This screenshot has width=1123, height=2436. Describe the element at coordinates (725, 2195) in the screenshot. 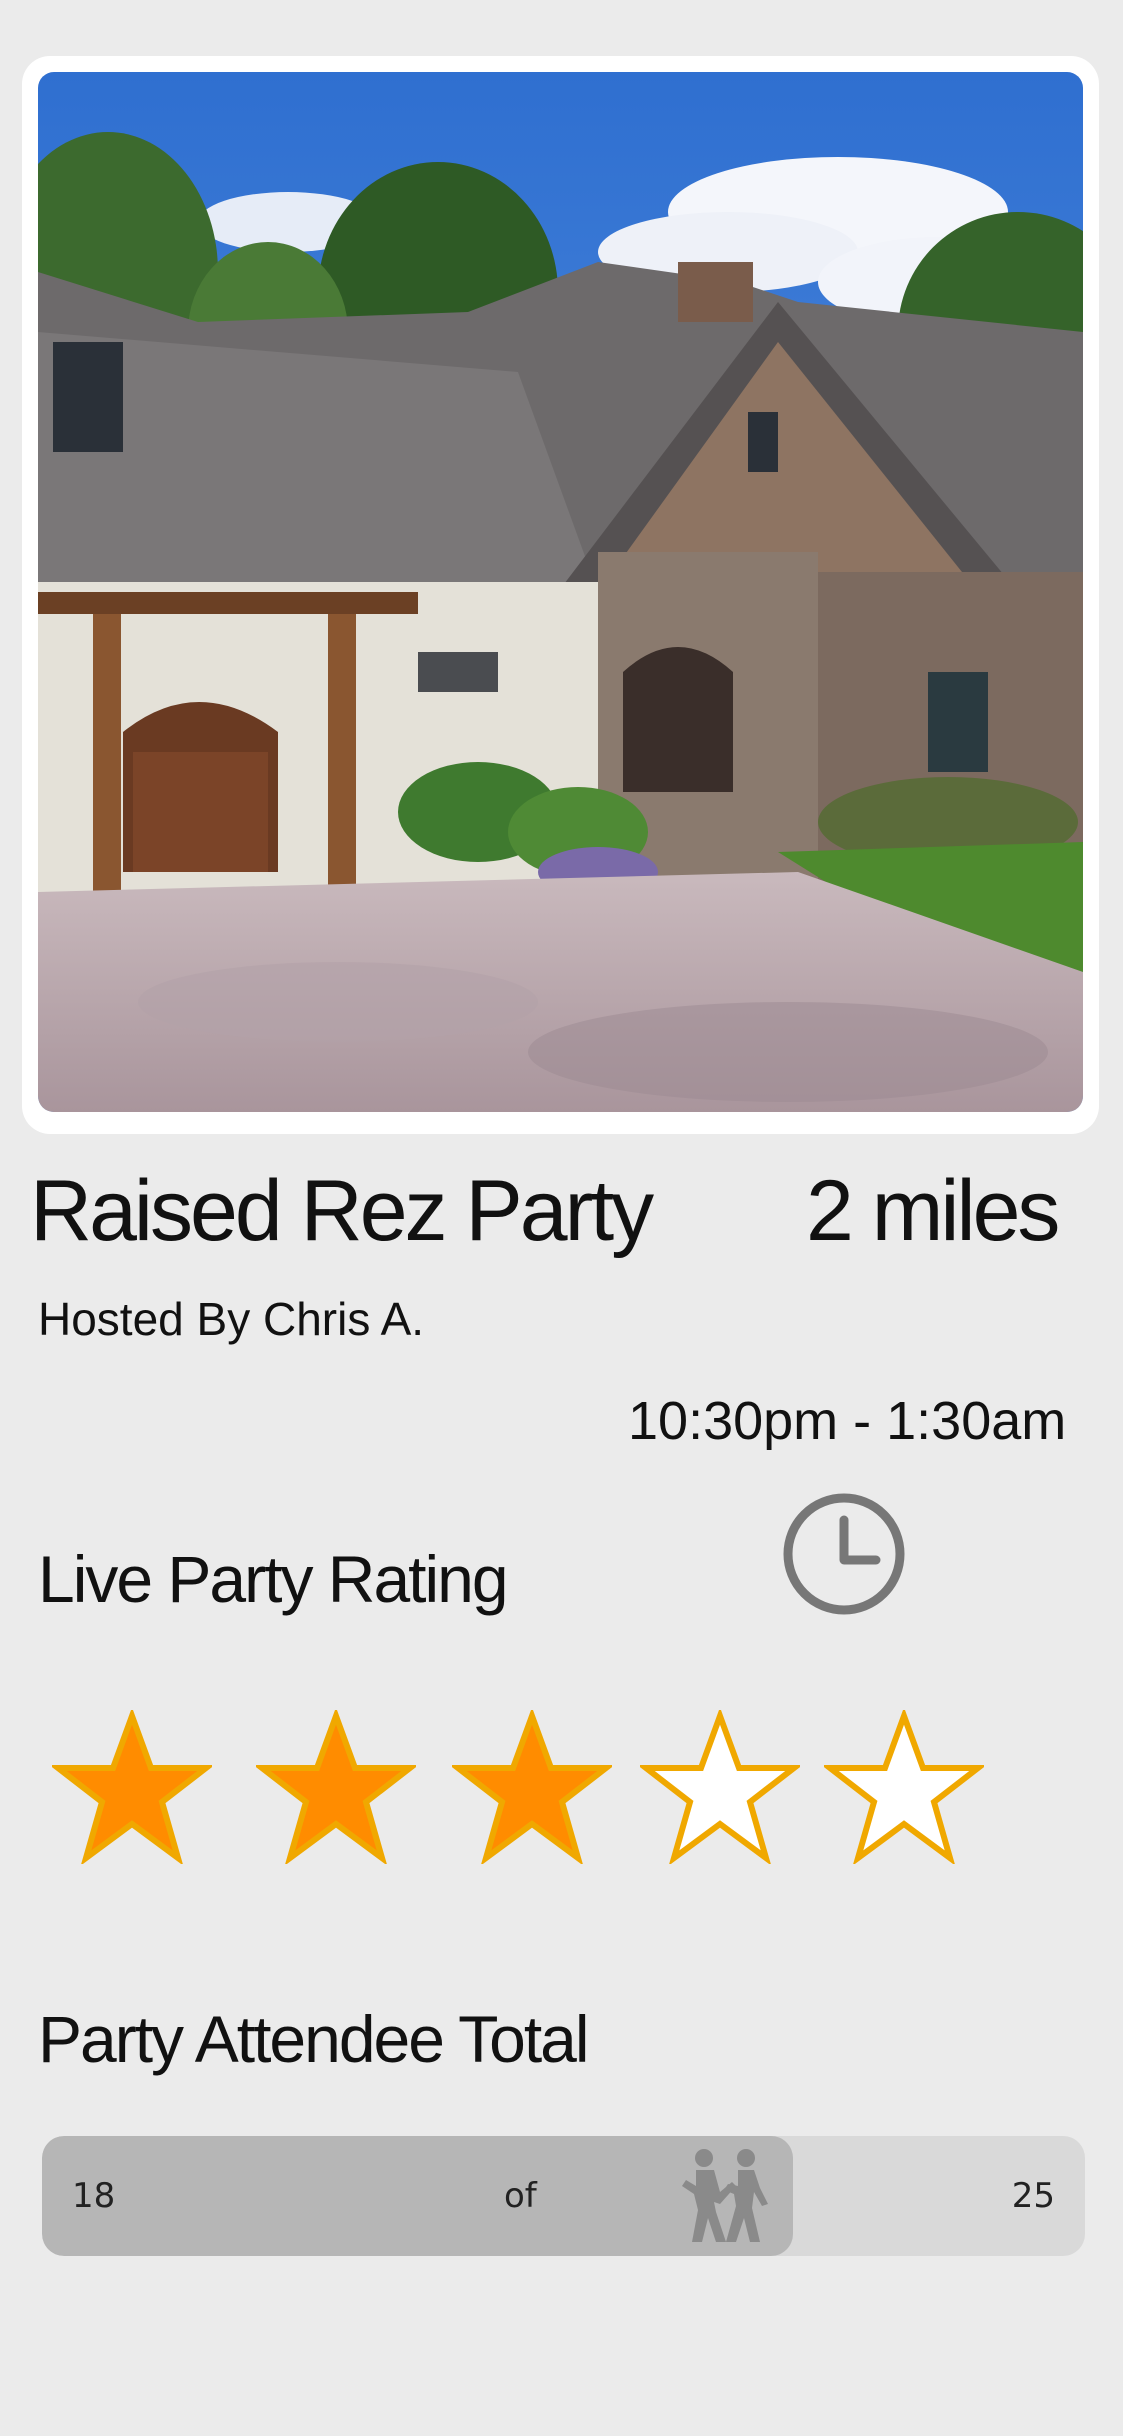

I see `dancers-icon` at that location.